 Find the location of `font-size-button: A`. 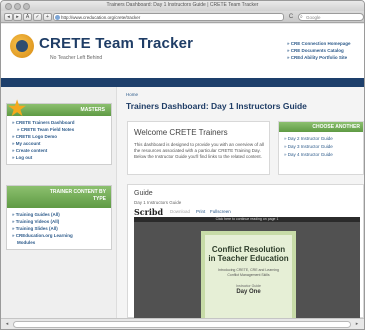

font-size-button: A is located at coordinates (27, 17).